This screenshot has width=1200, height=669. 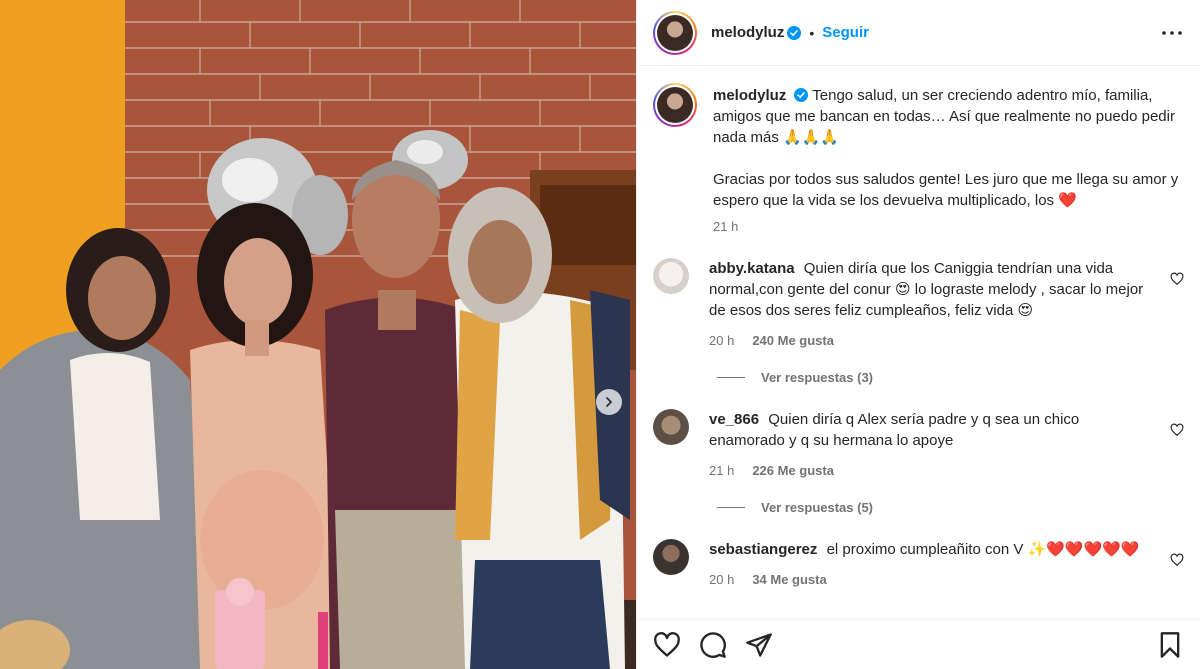 What do you see at coordinates (675, 32) in the screenshot?
I see `author-avatar` at bounding box center [675, 32].